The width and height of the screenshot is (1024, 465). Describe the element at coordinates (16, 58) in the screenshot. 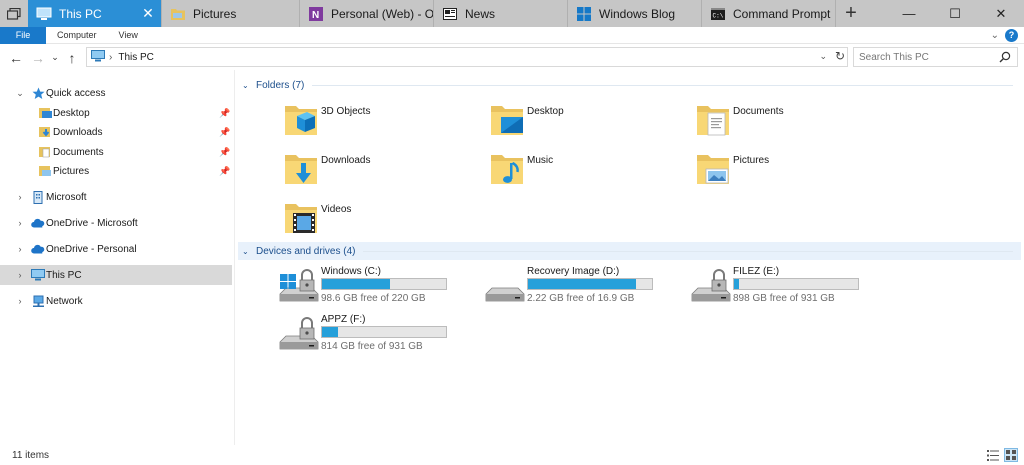

I see `back-arrow-icon: ←` at that location.